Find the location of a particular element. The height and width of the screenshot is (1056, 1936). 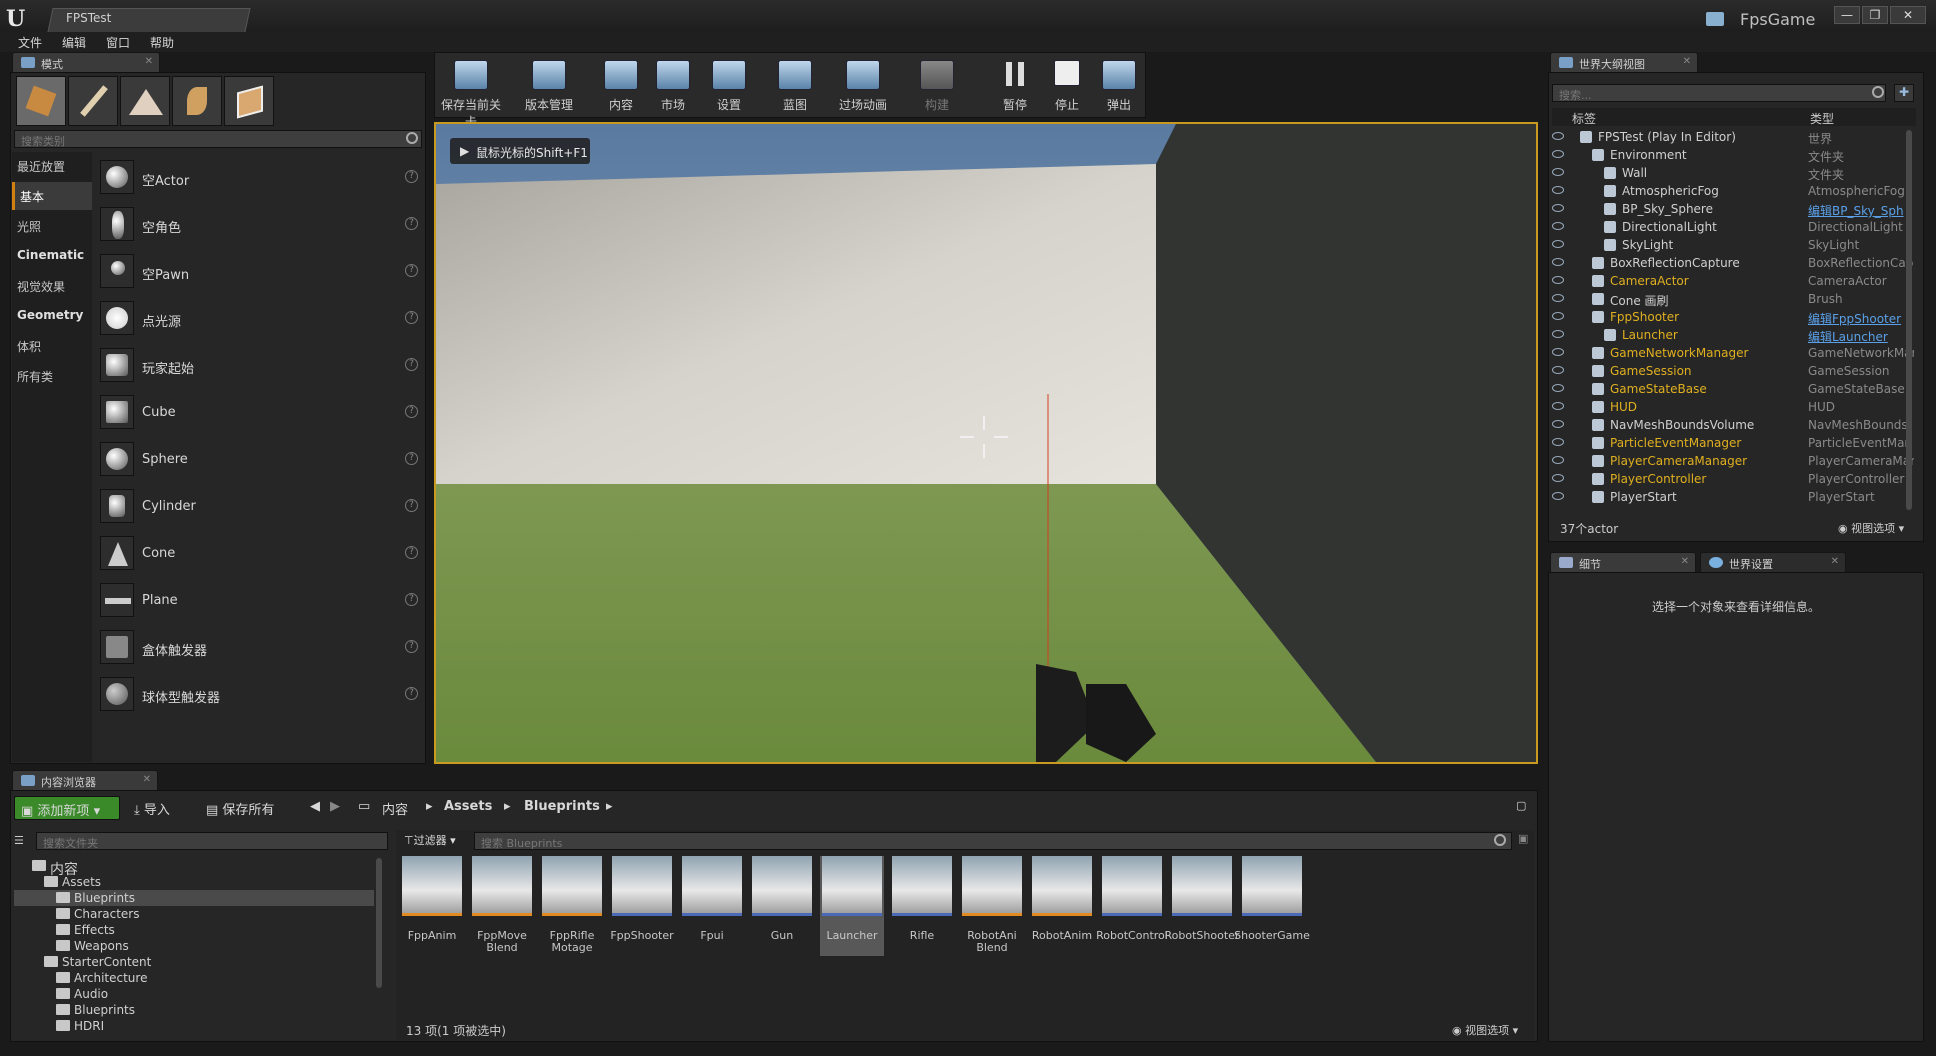

asset-tile: FppShooter is located at coordinates (642, 906).